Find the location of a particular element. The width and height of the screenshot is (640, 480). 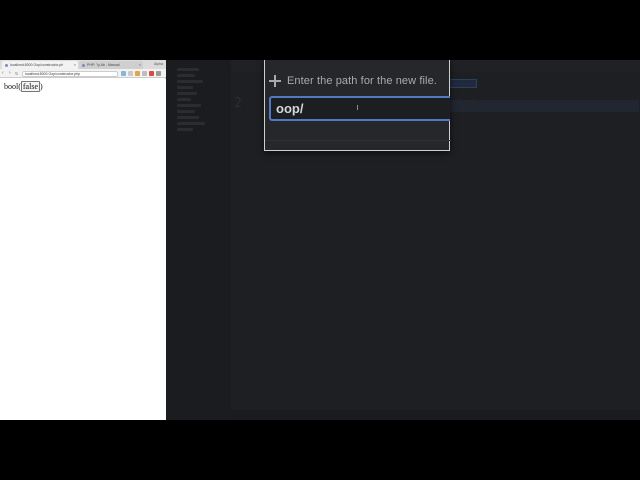

output-prefix: bool( is located at coordinates (12, 86).